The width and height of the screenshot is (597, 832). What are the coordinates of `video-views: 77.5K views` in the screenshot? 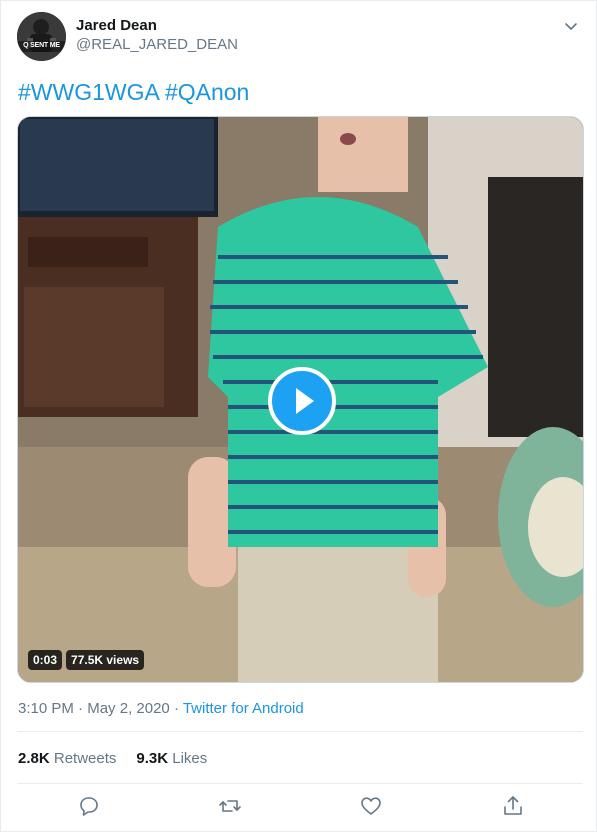 It's located at (105, 660).